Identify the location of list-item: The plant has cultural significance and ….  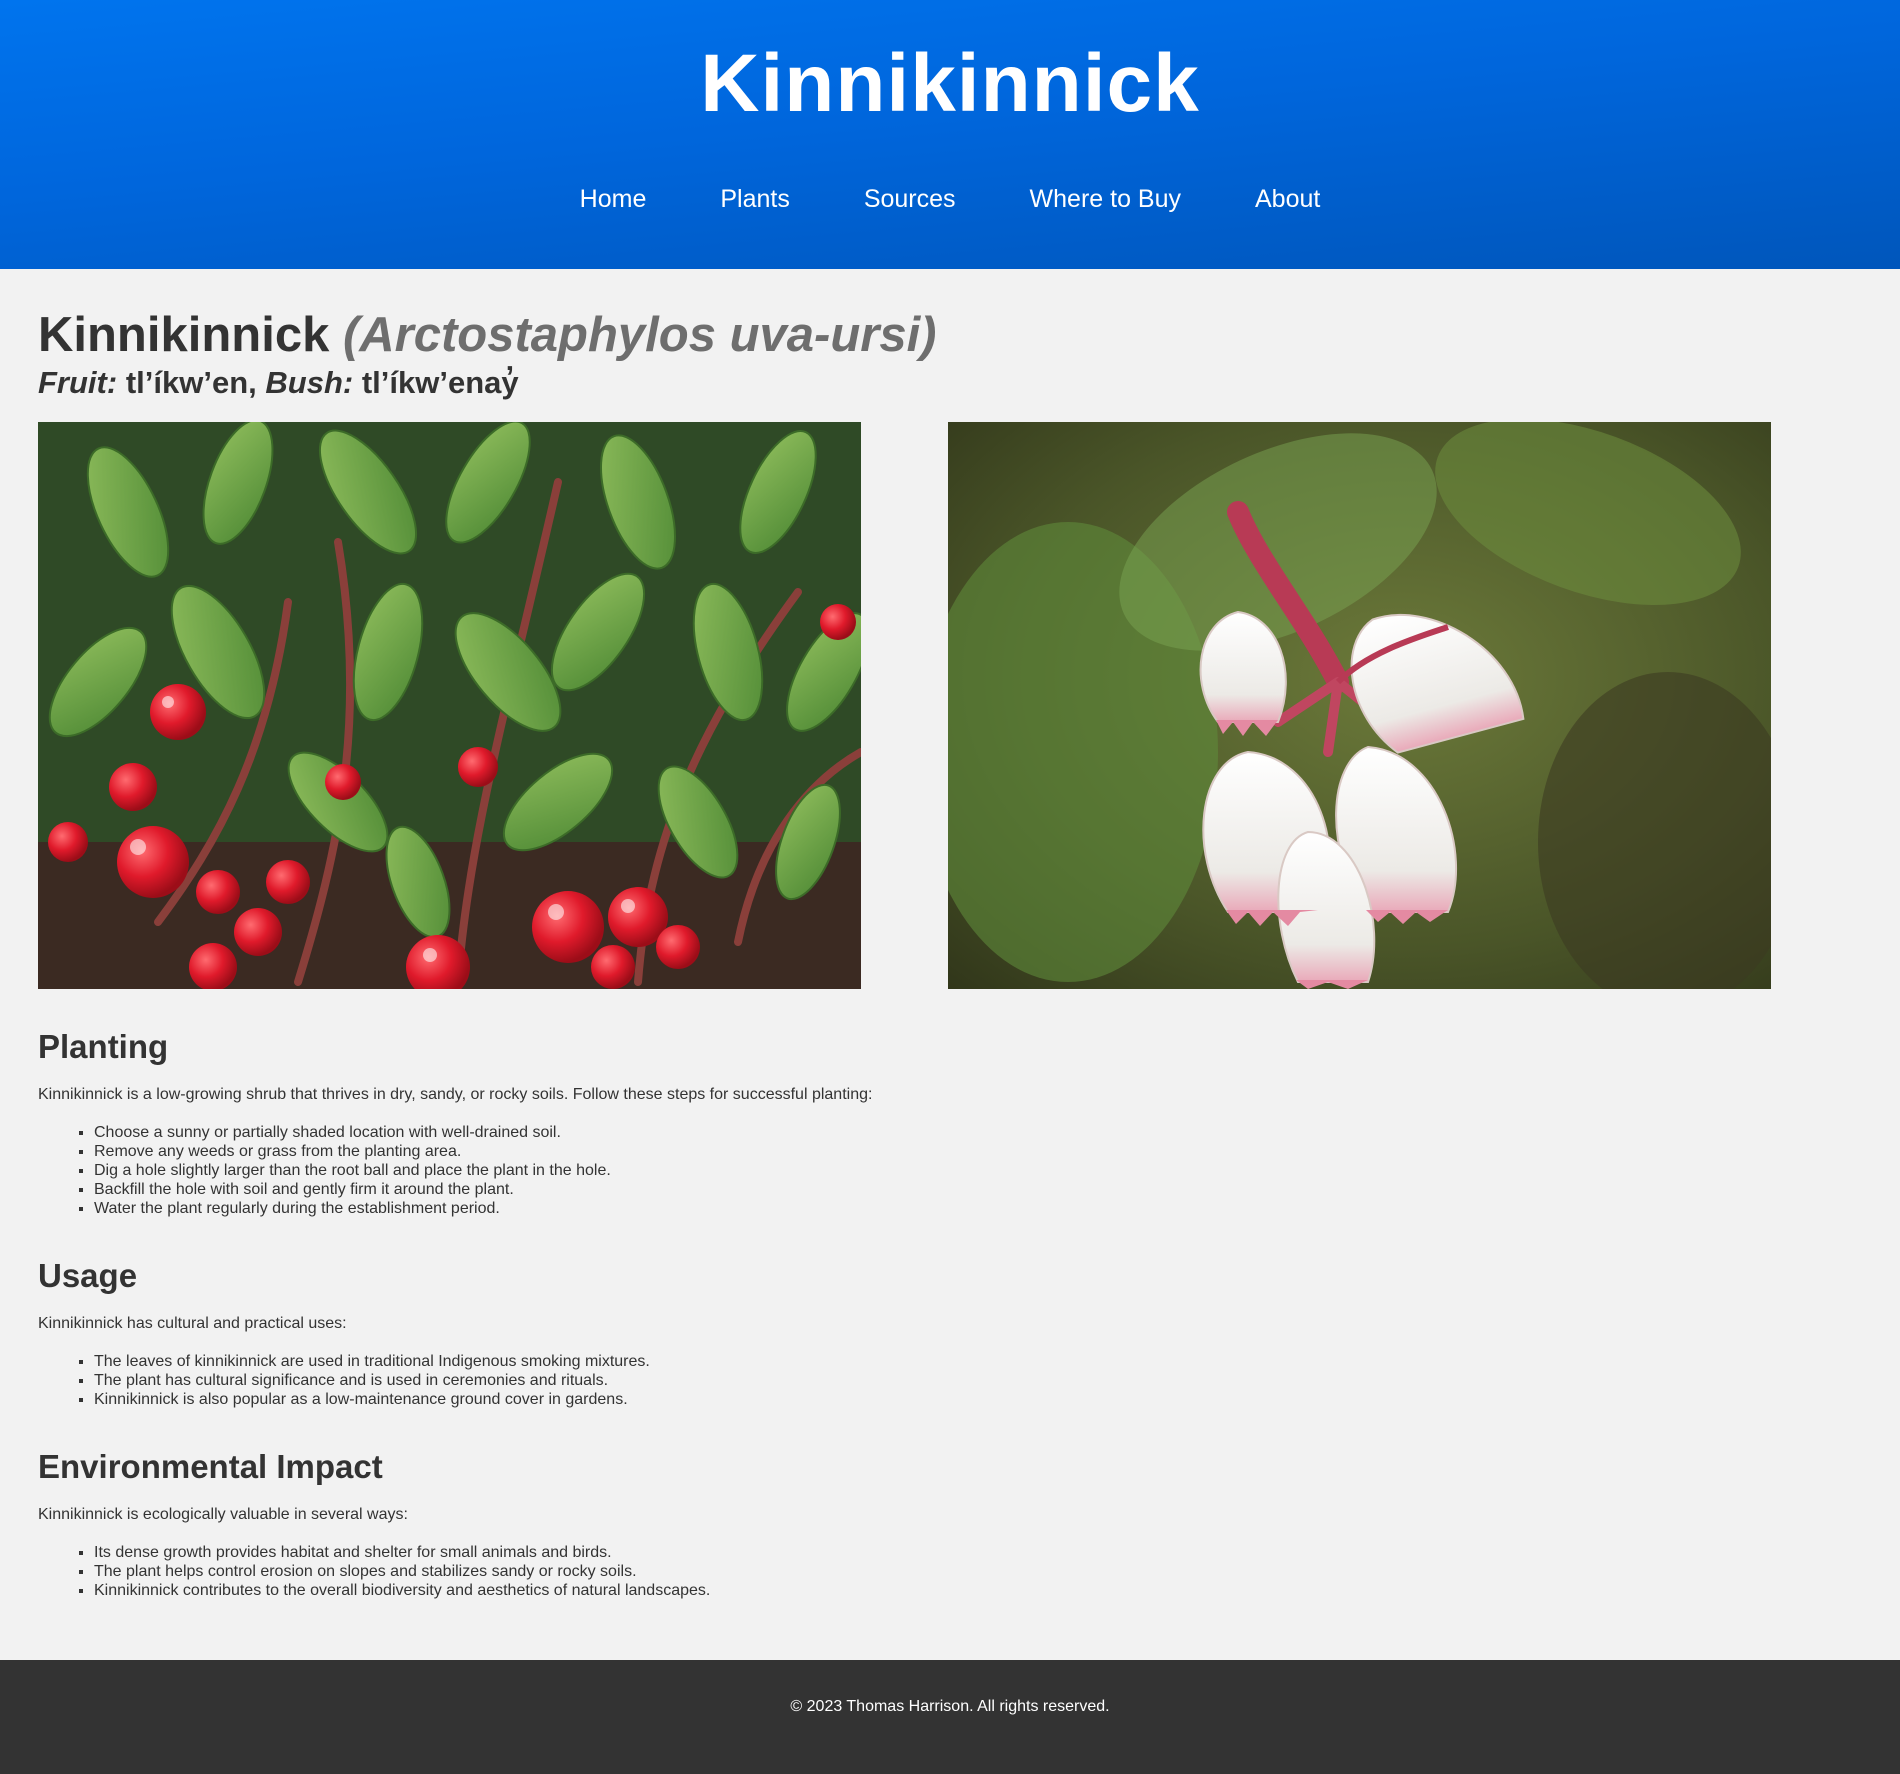
(978, 1380).